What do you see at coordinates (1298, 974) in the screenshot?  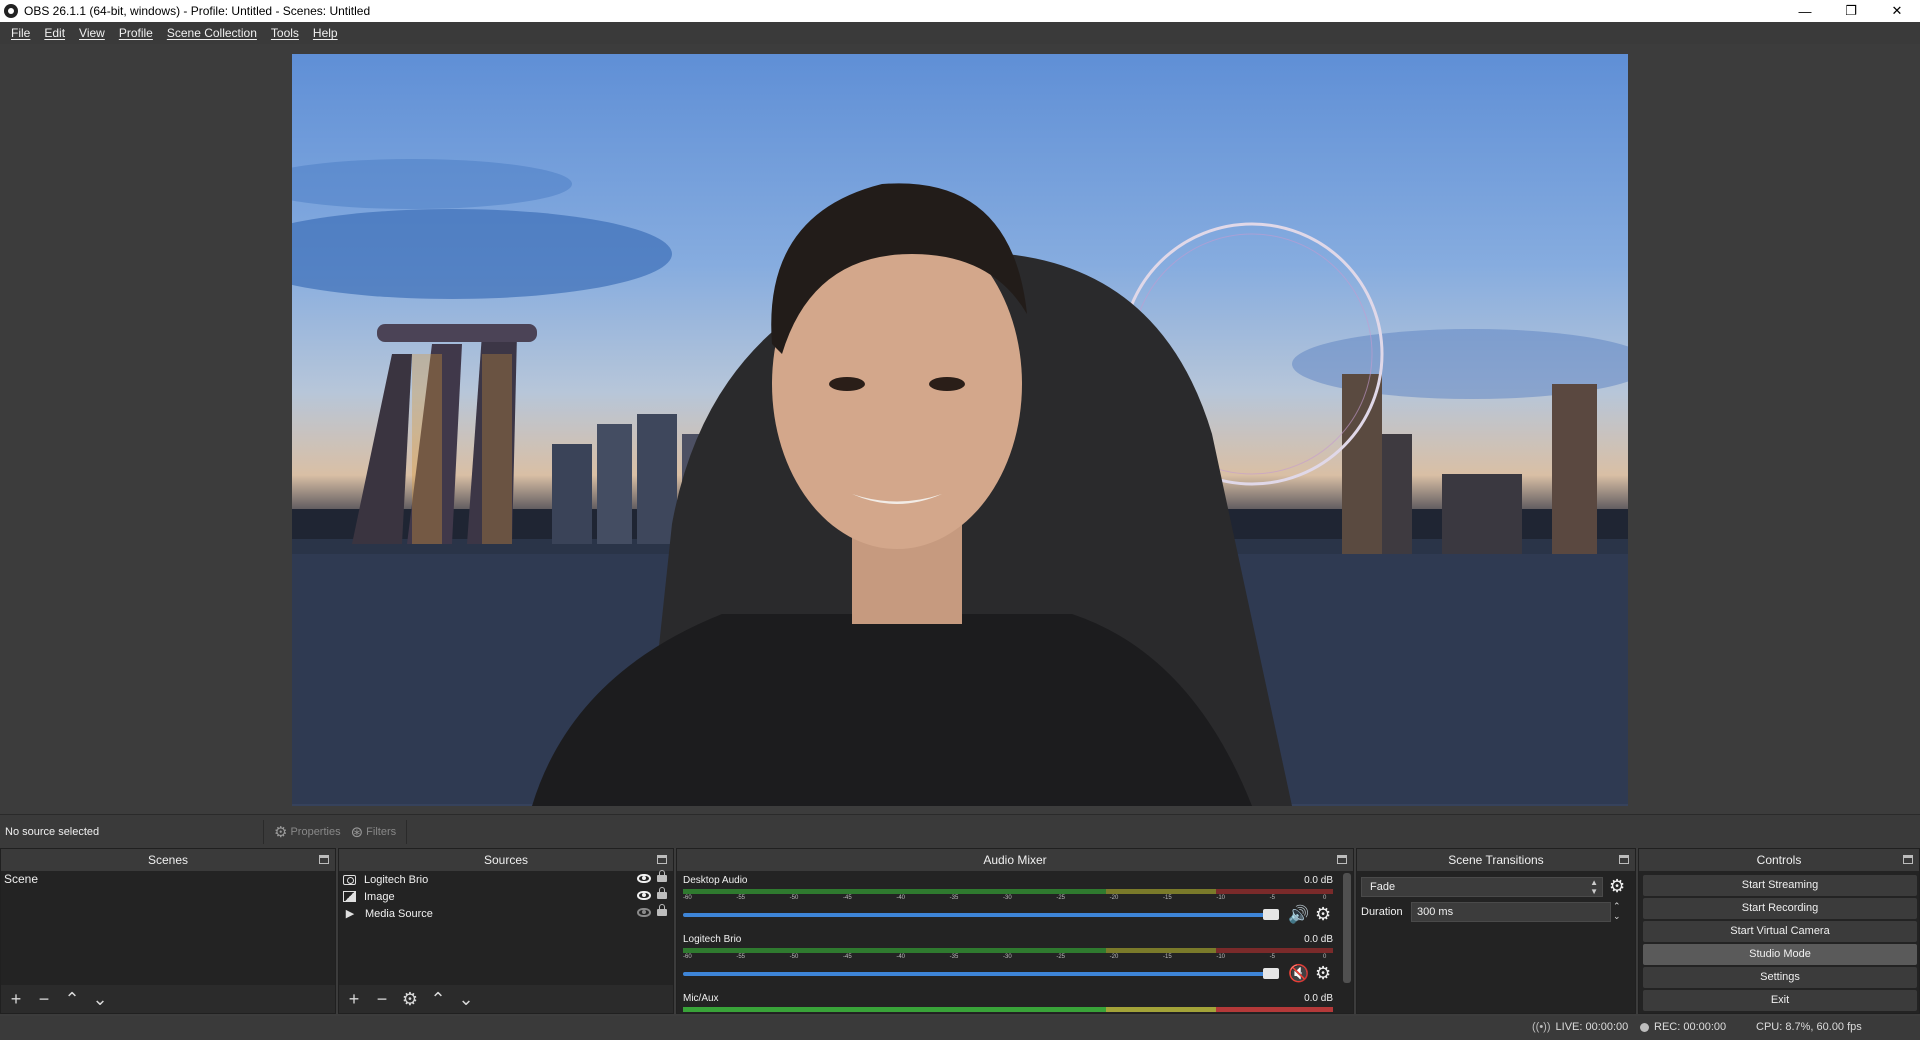 I see `muted-speaker-icon: 🔇` at bounding box center [1298, 974].